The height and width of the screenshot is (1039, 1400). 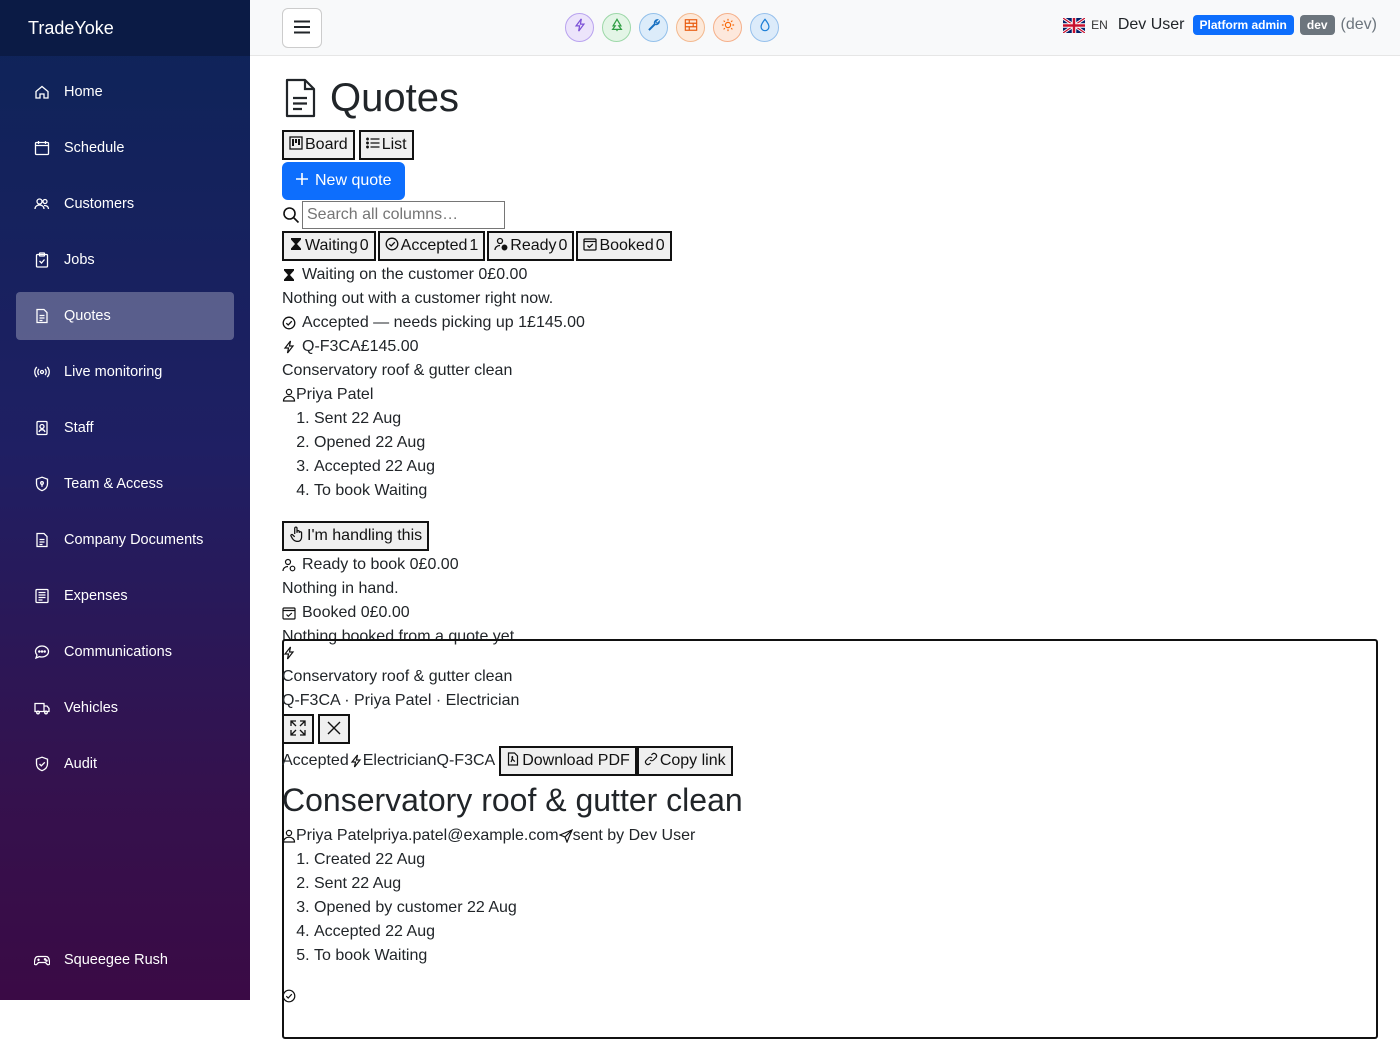 I want to click on sidebar-item-communications: Communications, so click(x=125, y=652).